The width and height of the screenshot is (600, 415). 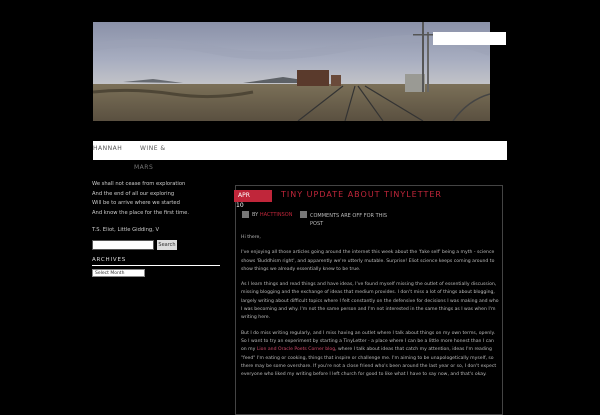 I want to click on post-date-day: 10, so click(x=240, y=205).